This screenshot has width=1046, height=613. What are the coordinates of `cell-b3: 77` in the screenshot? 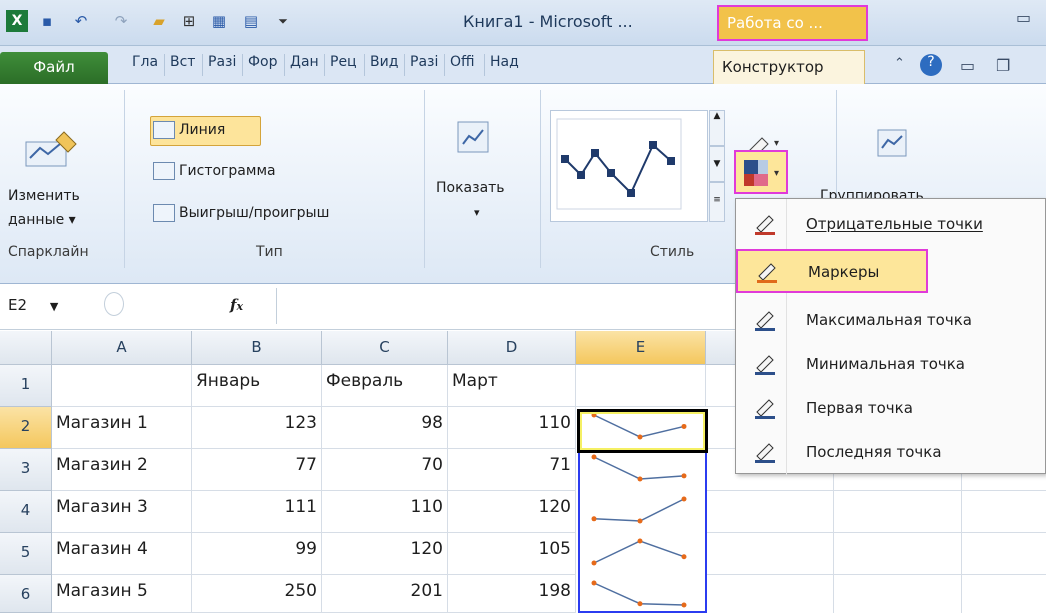 It's located at (257, 470).